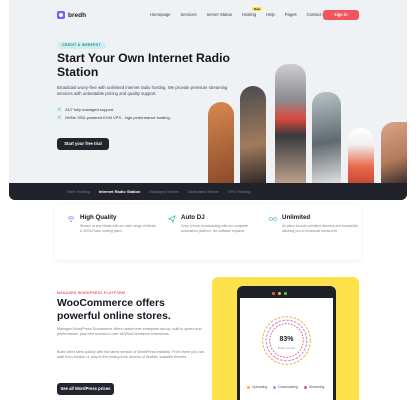 This screenshot has height=400, width=416. Describe the element at coordinates (91, 293) in the screenshot. I see `section-eyebrow: MANAGED WORDPRESS PLATFORM` at that location.